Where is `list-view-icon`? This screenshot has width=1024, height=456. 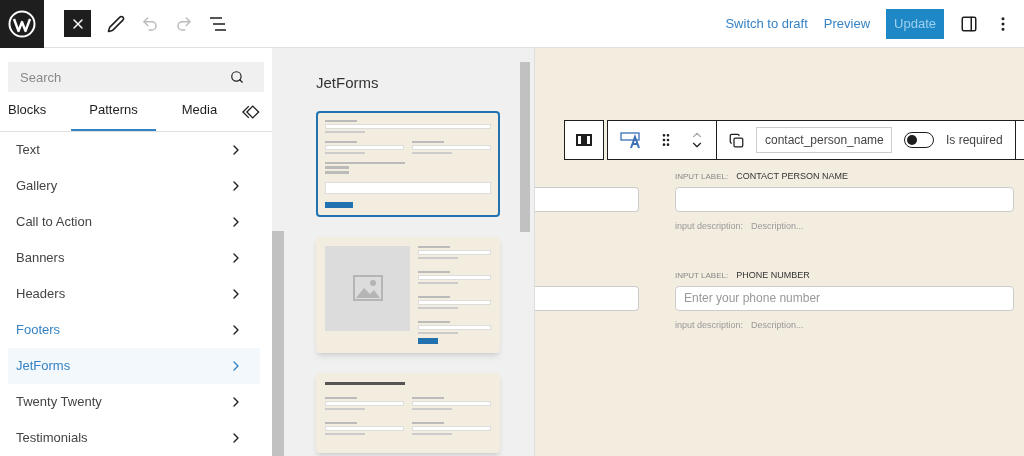
list-view-icon is located at coordinates (218, 23).